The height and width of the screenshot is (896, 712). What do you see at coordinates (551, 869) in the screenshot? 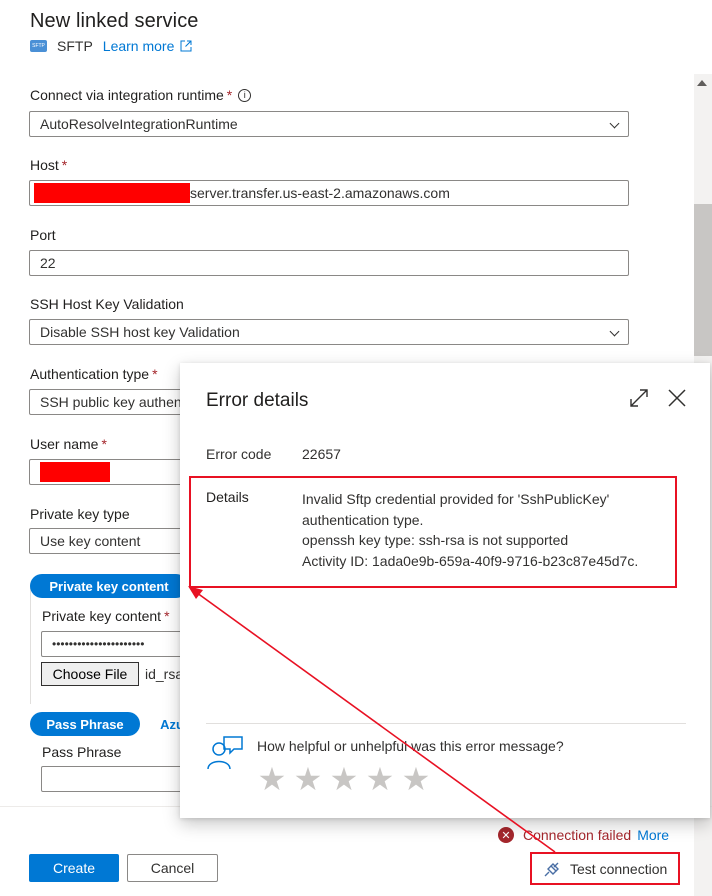
I see `plug-icon` at bounding box center [551, 869].